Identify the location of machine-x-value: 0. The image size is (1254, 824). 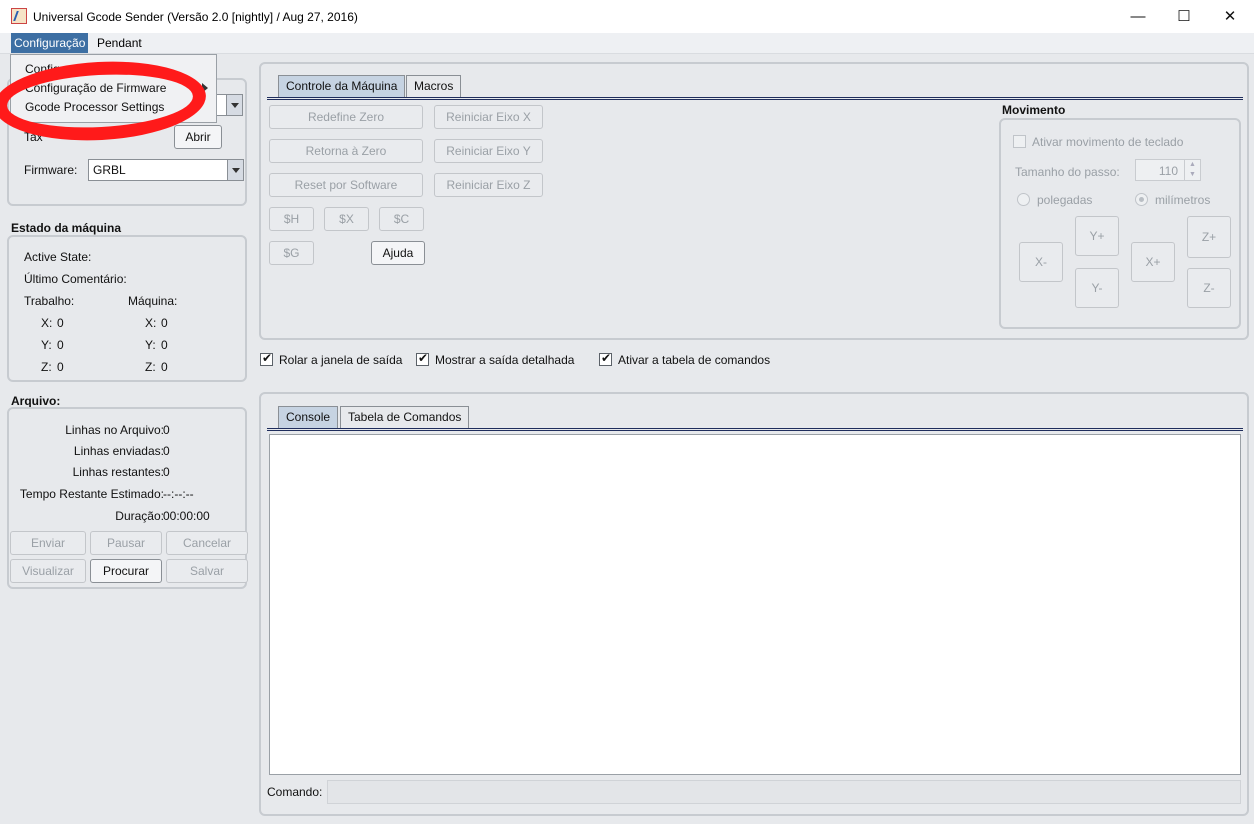
(164, 323).